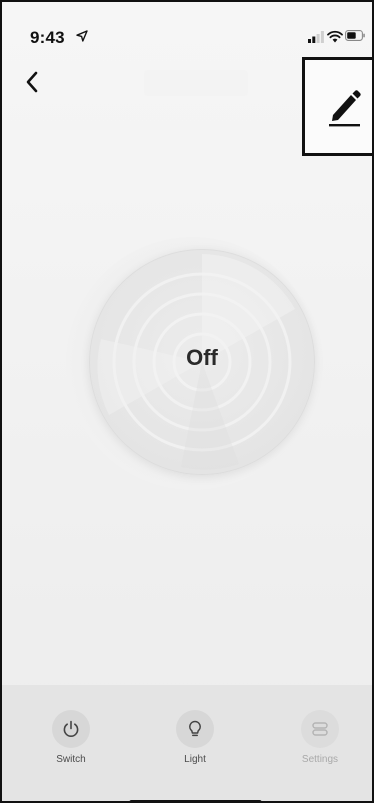 This screenshot has width=374, height=803. I want to click on tab-light-label: Light, so click(195, 759).